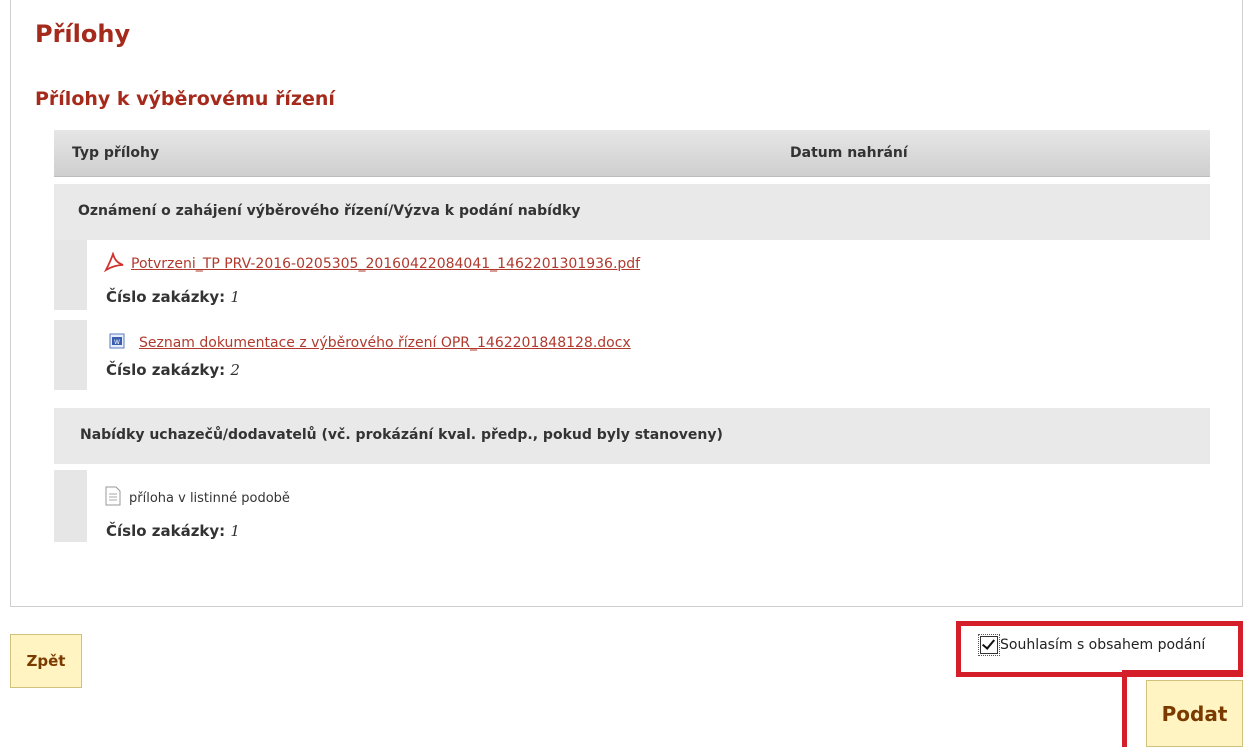 Image resolution: width=1243 pixels, height=747 pixels. I want to click on word-doc-icon: W, so click(117, 343).